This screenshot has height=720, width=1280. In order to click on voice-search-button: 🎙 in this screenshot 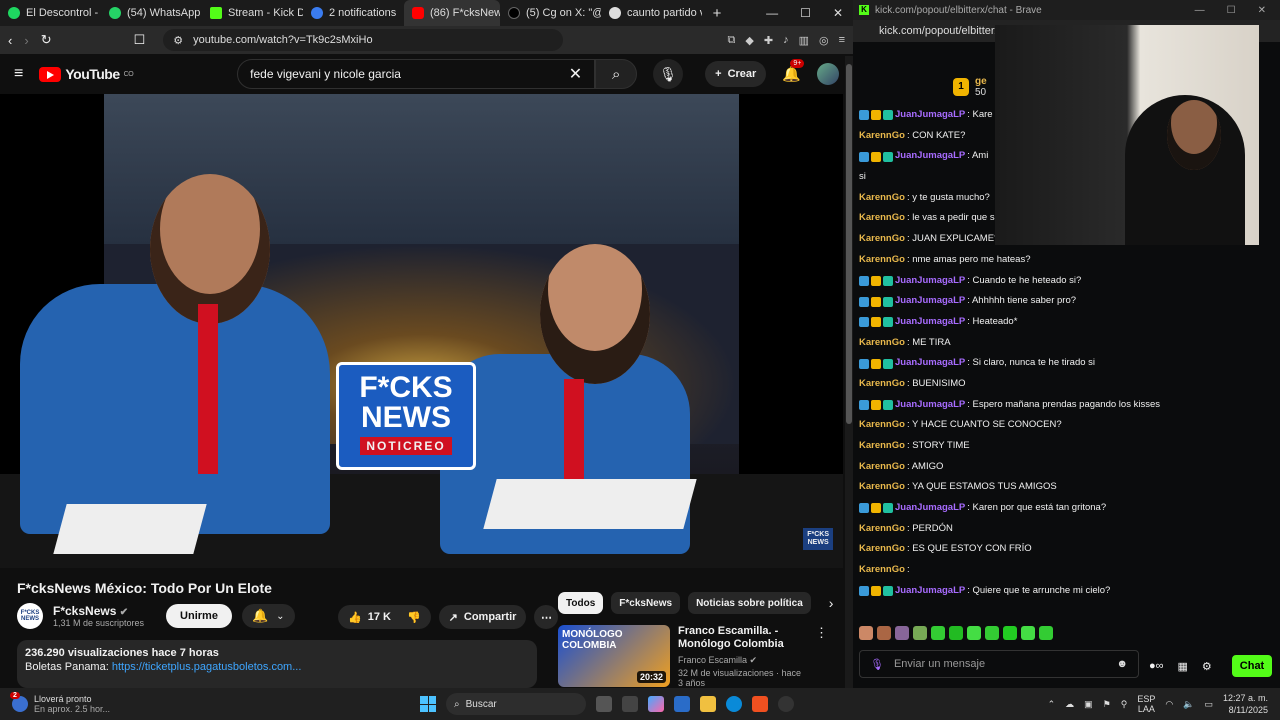, I will do `click(668, 74)`.